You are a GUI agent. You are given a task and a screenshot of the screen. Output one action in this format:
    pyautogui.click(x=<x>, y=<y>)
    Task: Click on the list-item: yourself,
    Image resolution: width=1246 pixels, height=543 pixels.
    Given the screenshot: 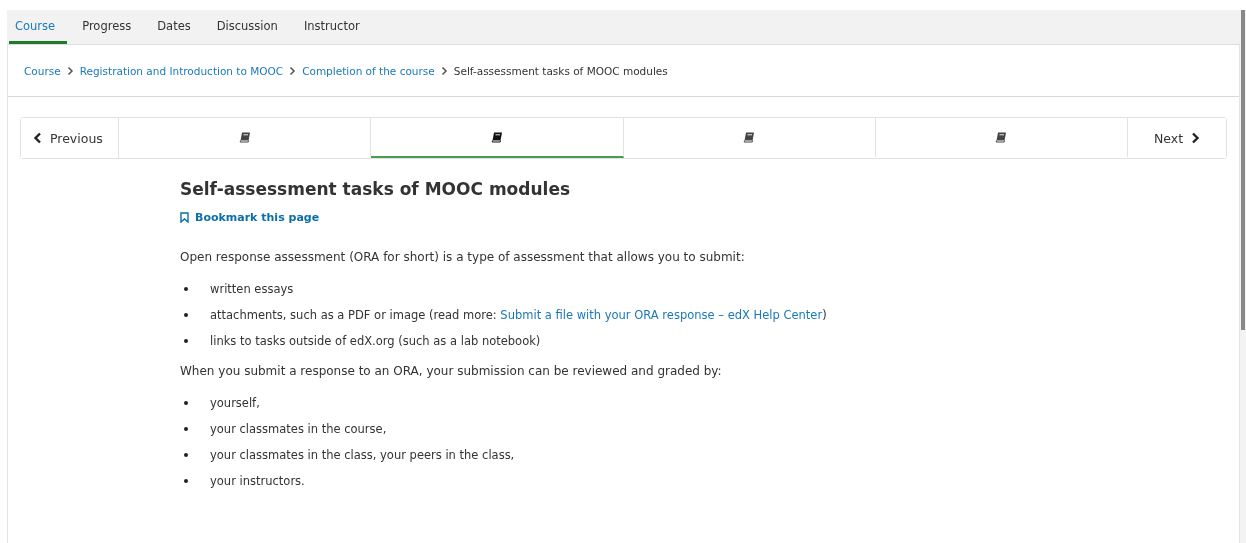 What is the action you would take?
    pyautogui.click(x=235, y=403)
    